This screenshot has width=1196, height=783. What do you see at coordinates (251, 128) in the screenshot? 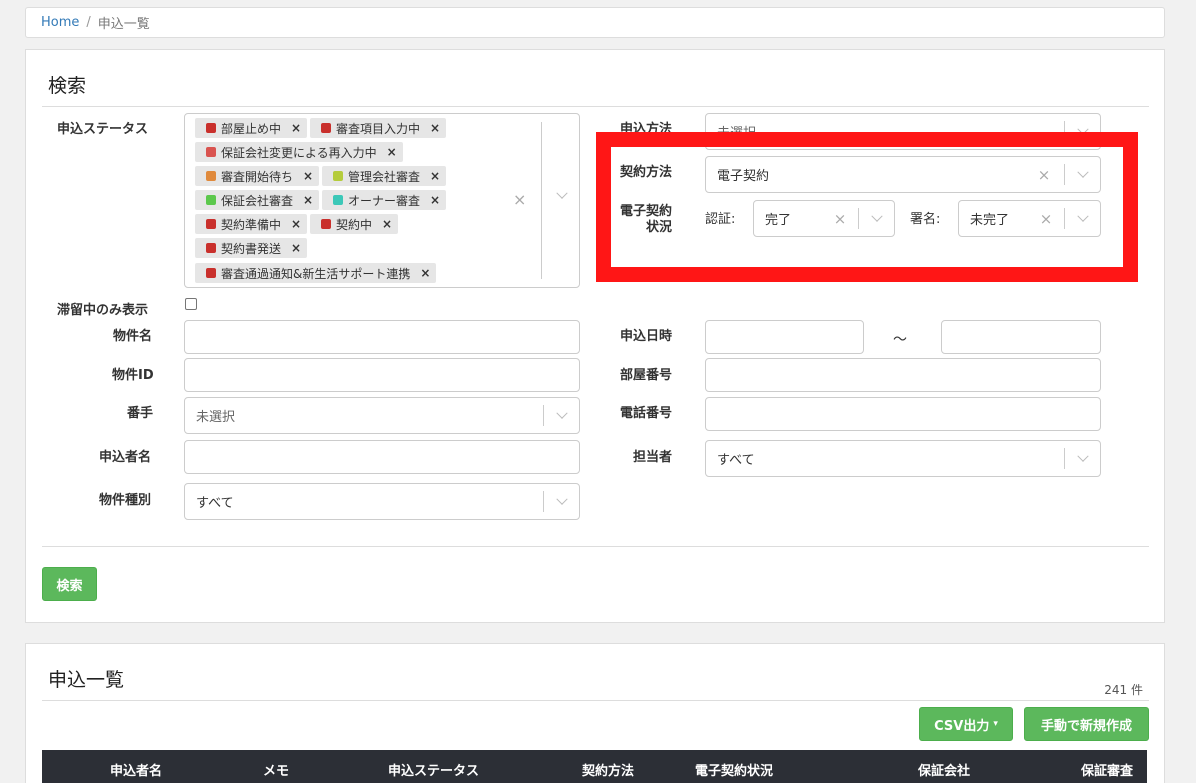
I see `status-chip: 部屋止め中 ×` at bounding box center [251, 128].